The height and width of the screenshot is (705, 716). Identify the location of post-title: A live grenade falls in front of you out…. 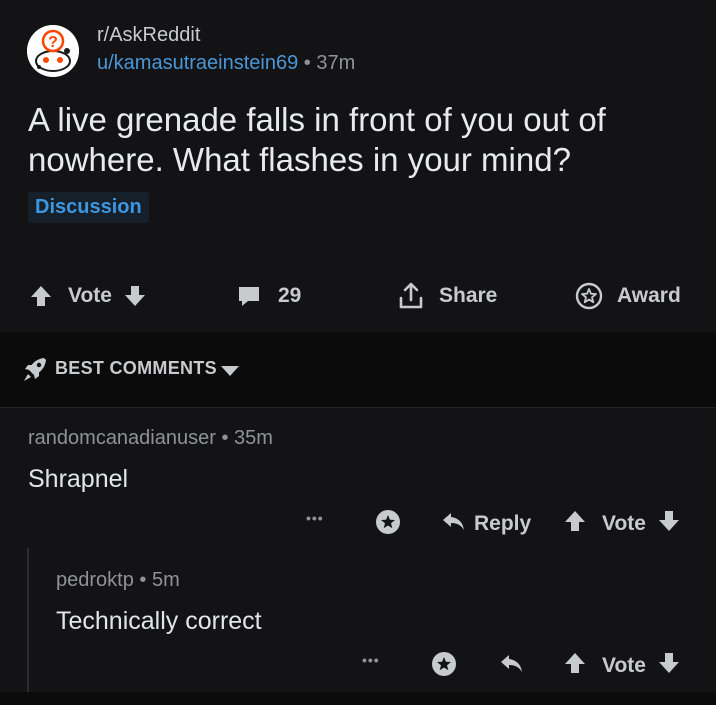
(358, 140).